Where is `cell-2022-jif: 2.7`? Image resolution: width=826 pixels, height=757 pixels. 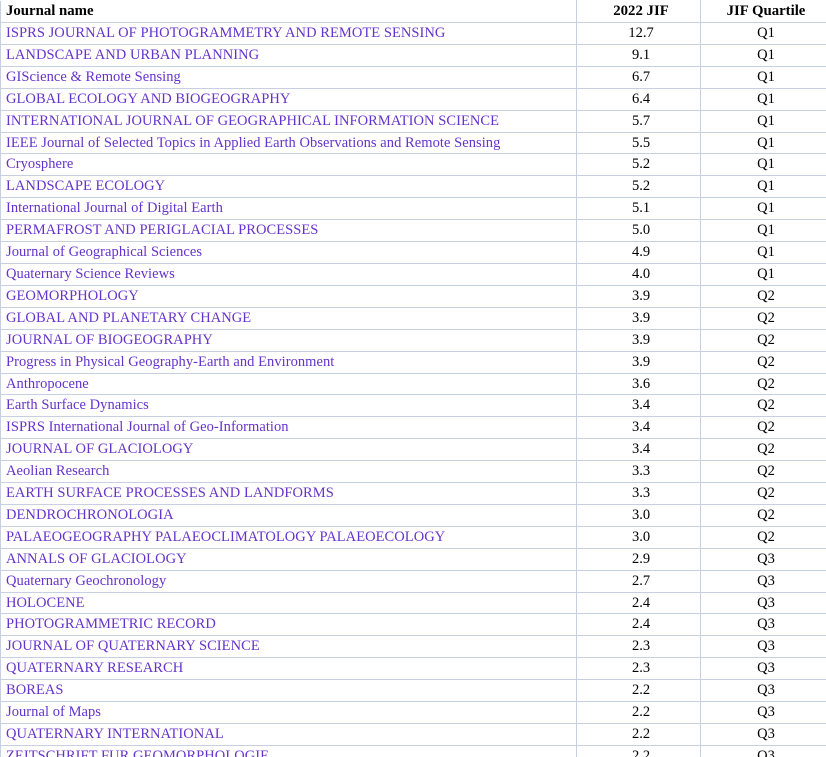 cell-2022-jif: 2.7 is located at coordinates (638, 581).